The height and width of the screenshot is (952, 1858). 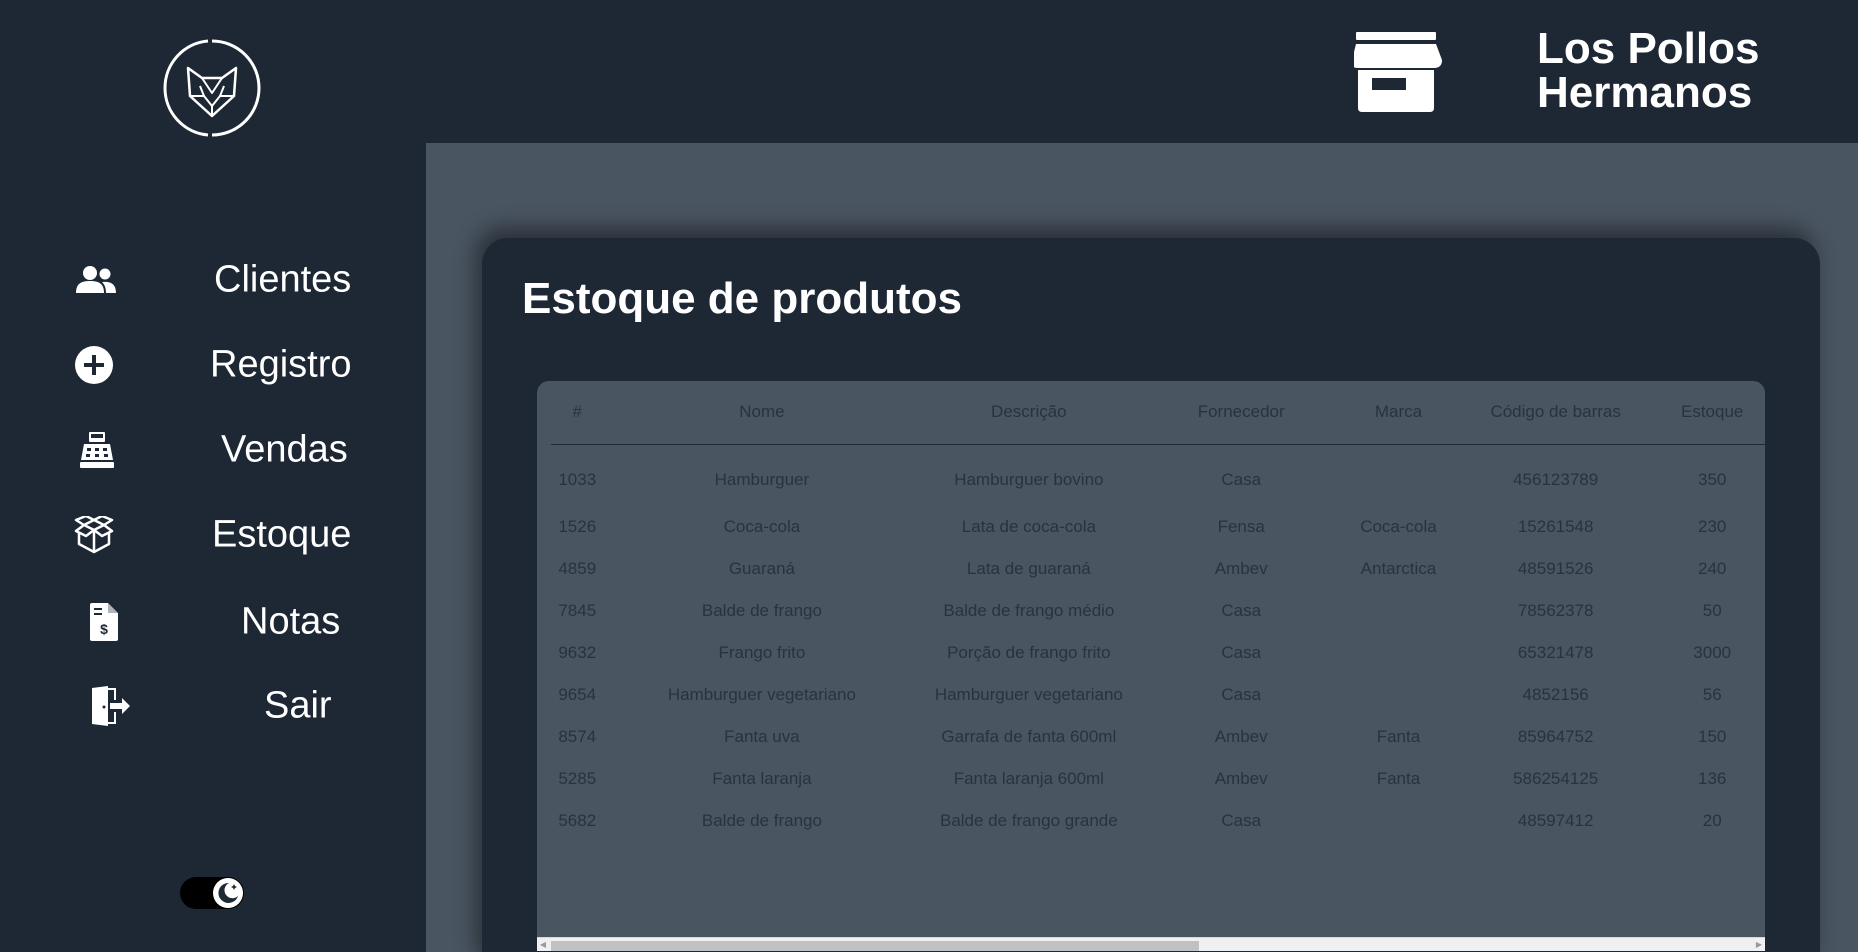 I want to click on cash-register-icon, so click(x=97, y=450).